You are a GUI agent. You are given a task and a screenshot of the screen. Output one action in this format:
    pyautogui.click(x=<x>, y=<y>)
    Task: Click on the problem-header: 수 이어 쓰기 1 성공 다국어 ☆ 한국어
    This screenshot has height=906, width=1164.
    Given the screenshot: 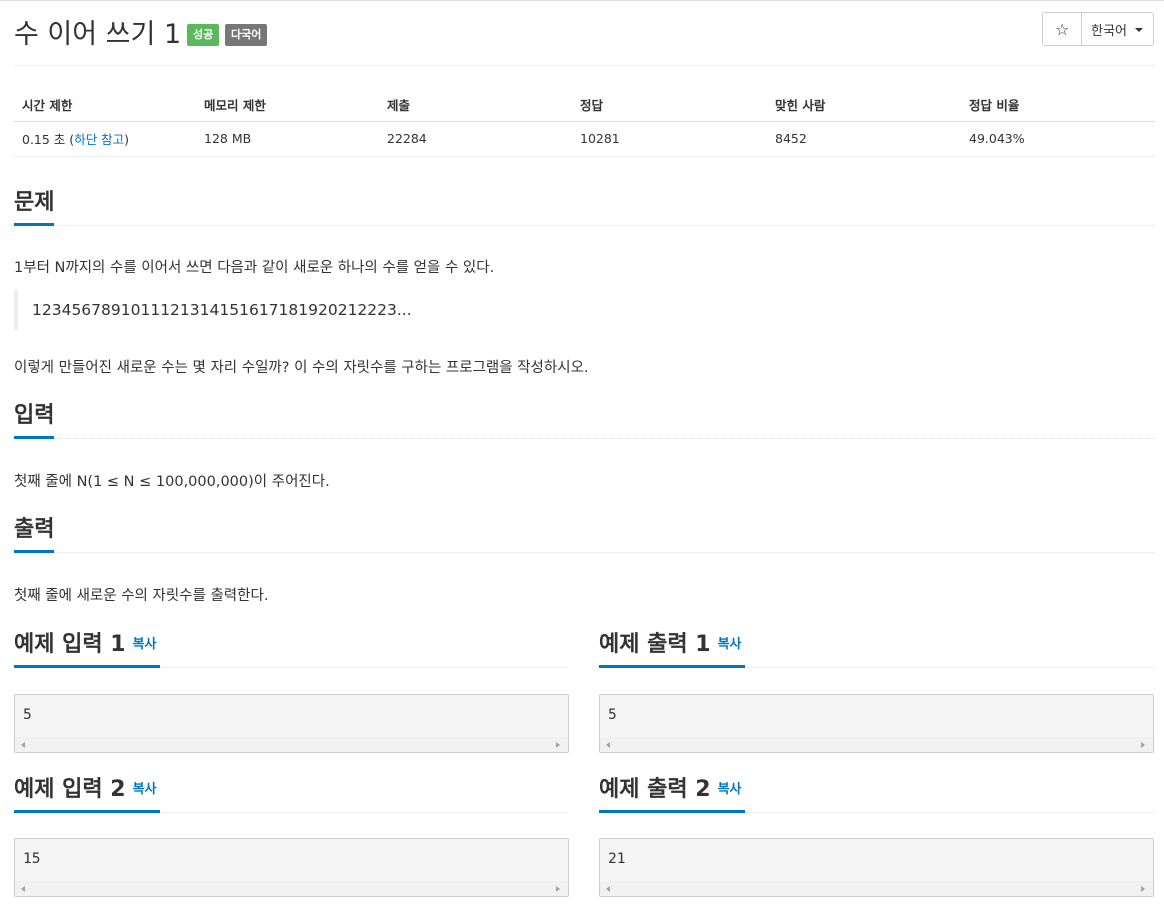 What is the action you would take?
    pyautogui.click(x=584, y=33)
    